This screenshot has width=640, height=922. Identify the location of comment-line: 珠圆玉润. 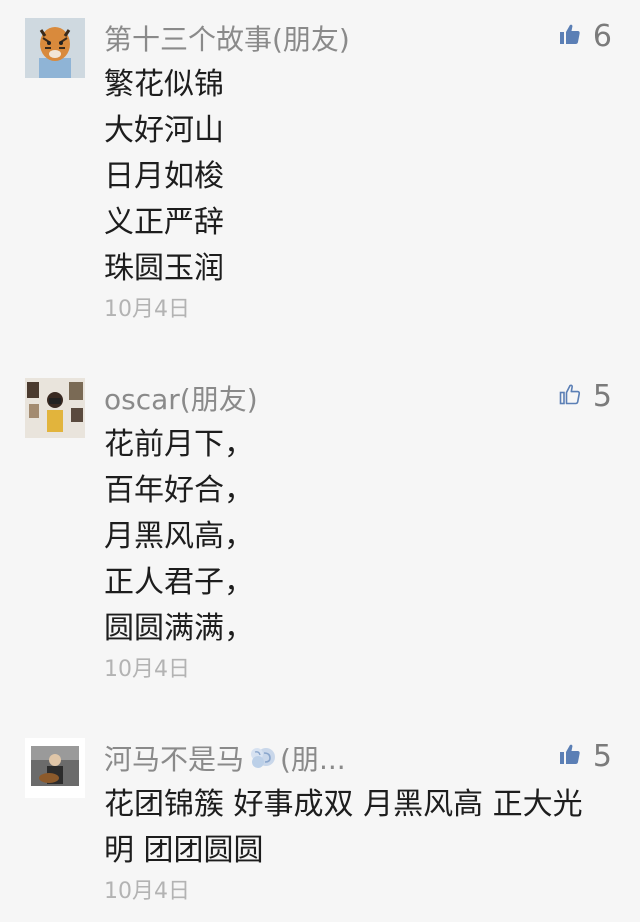
(164, 268).